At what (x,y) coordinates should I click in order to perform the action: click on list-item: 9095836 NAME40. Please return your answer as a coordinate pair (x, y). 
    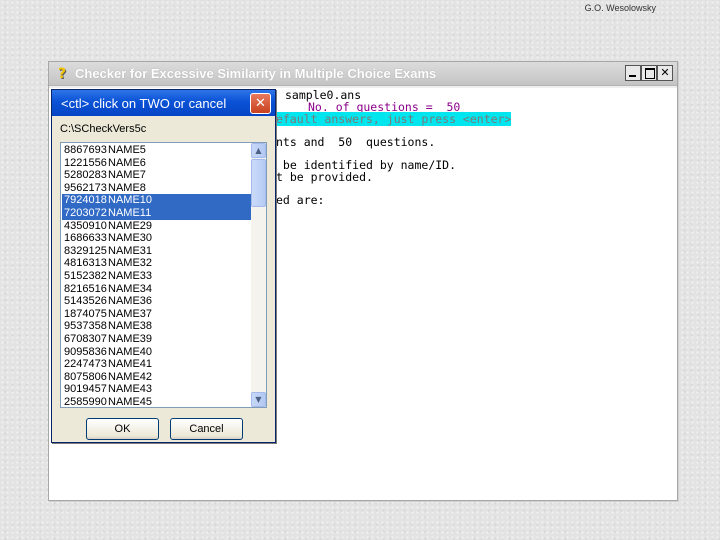
    Looking at the image, I should click on (156, 352).